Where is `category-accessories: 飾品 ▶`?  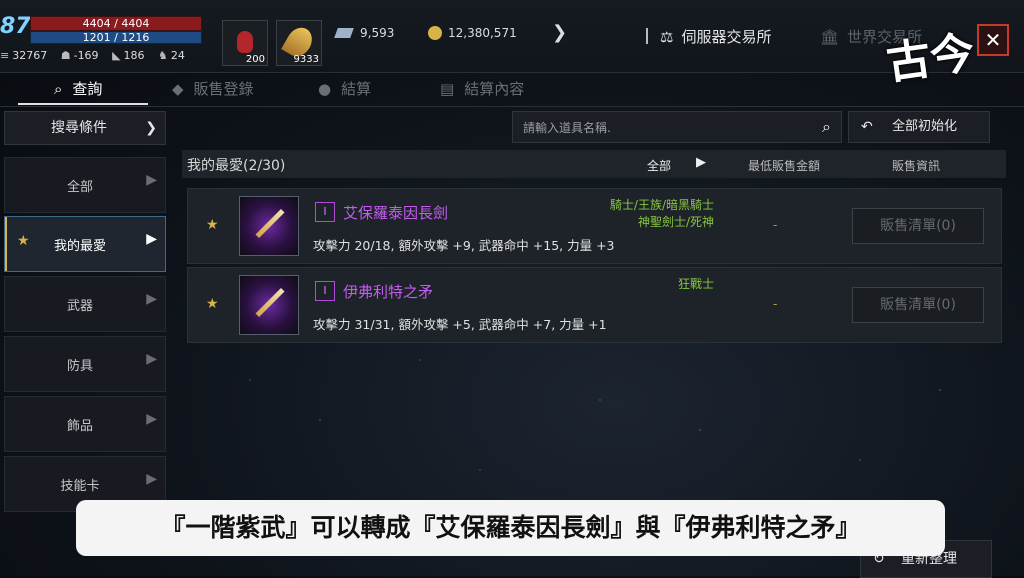 category-accessories: 飾品 ▶ is located at coordinates (85, 424).